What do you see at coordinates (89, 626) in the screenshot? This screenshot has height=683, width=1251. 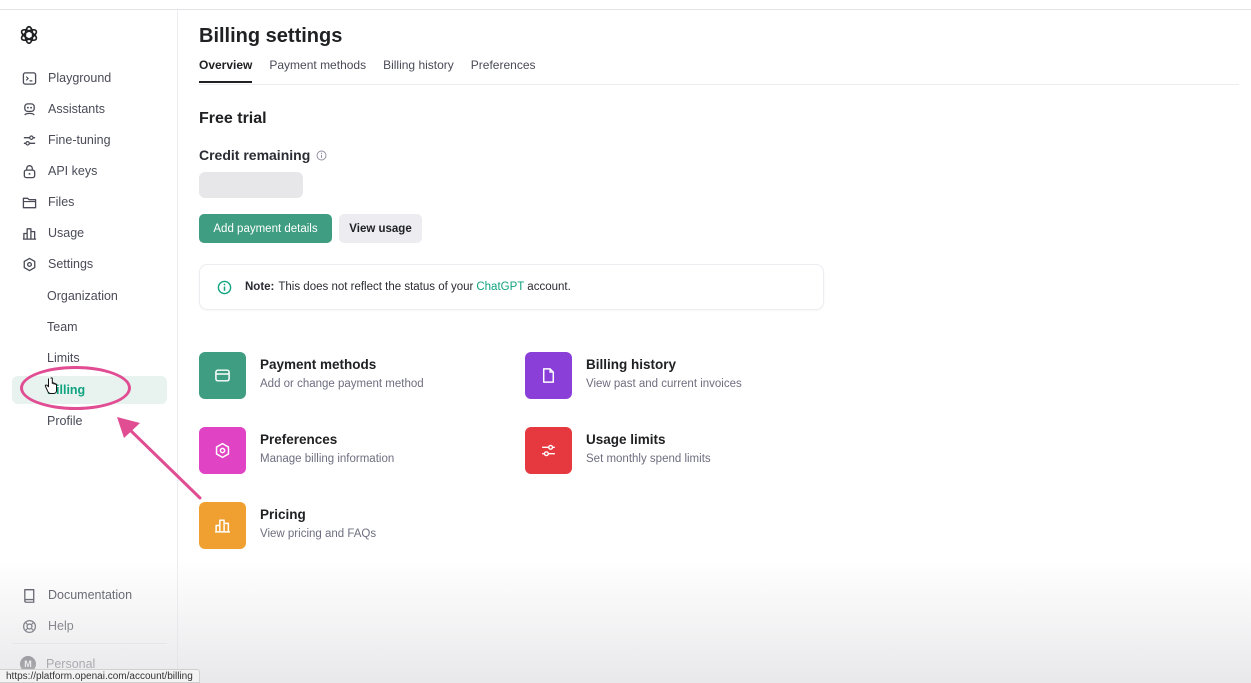 I see `sidebar-item-help: Help` at bounding box center [89, 626].